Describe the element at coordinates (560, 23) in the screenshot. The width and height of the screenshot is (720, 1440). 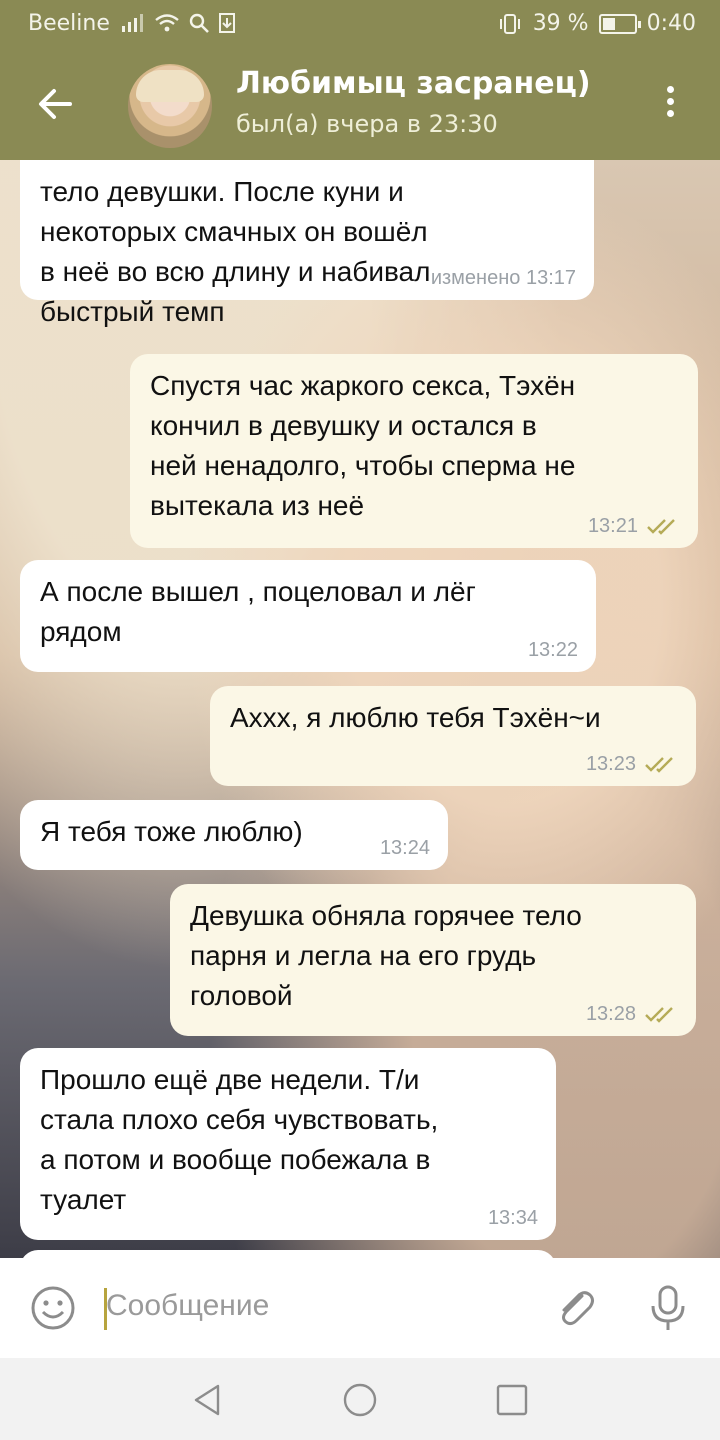
I see `battery-percent: 39 %` at that location.